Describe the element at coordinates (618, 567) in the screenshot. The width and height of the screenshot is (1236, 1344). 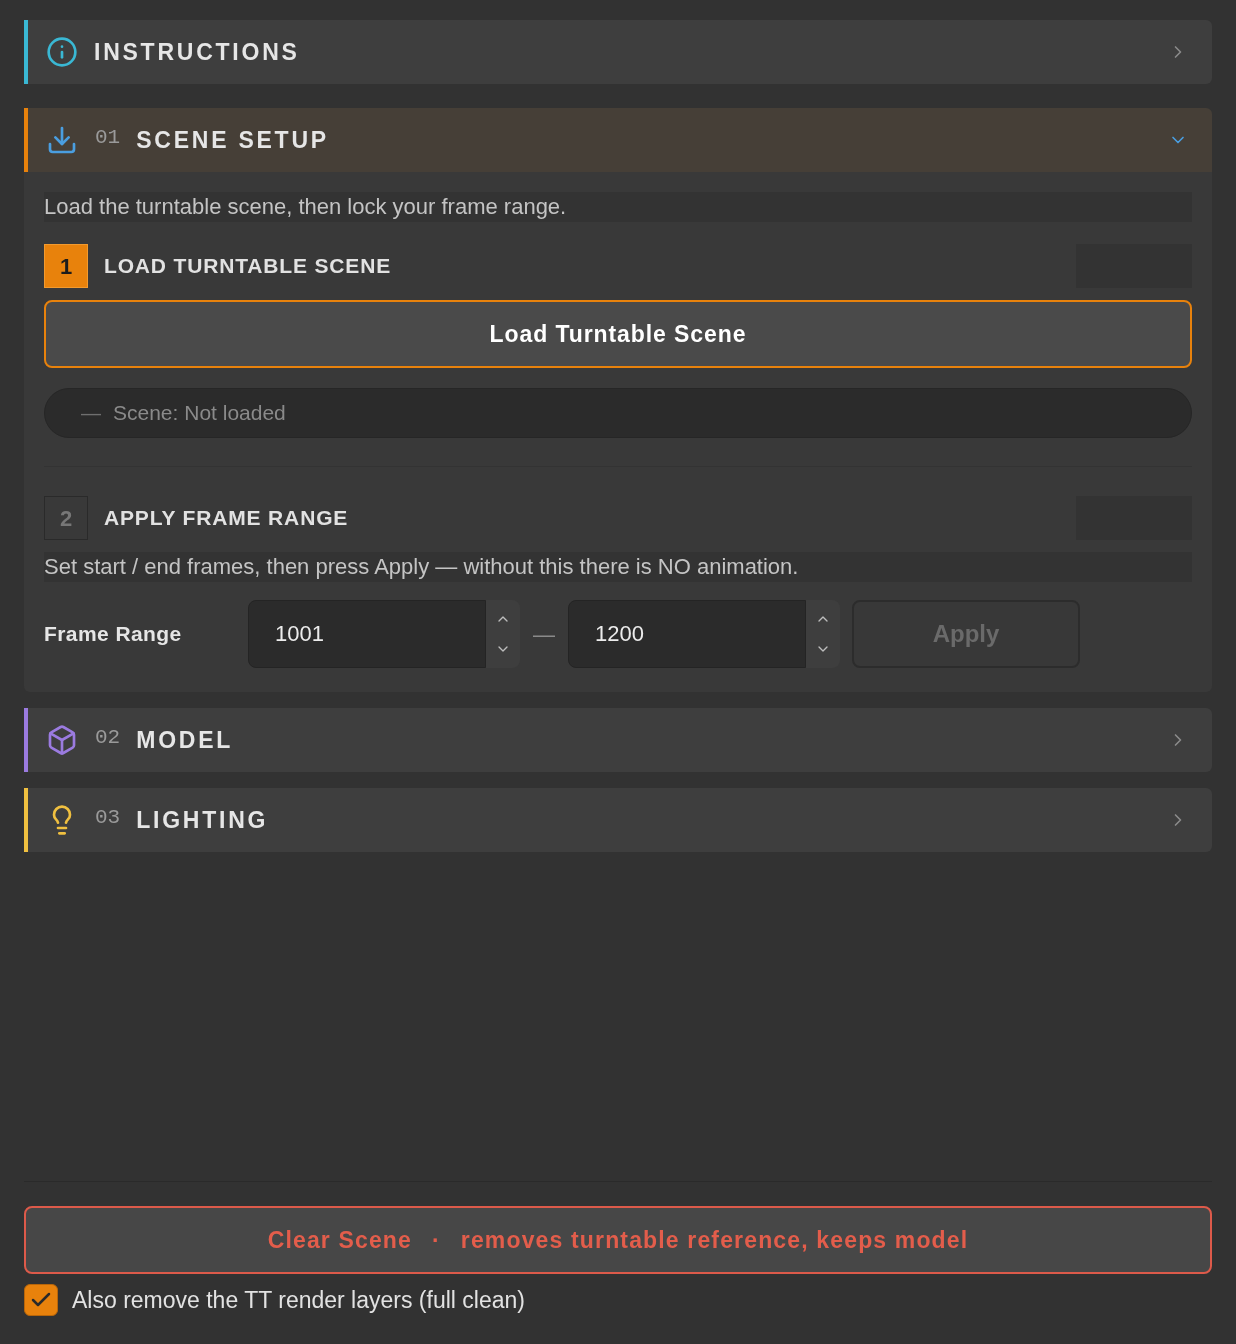
I see `step-hint: Set start / end frames, then press Apply — without this there is NO animation.` at that location.